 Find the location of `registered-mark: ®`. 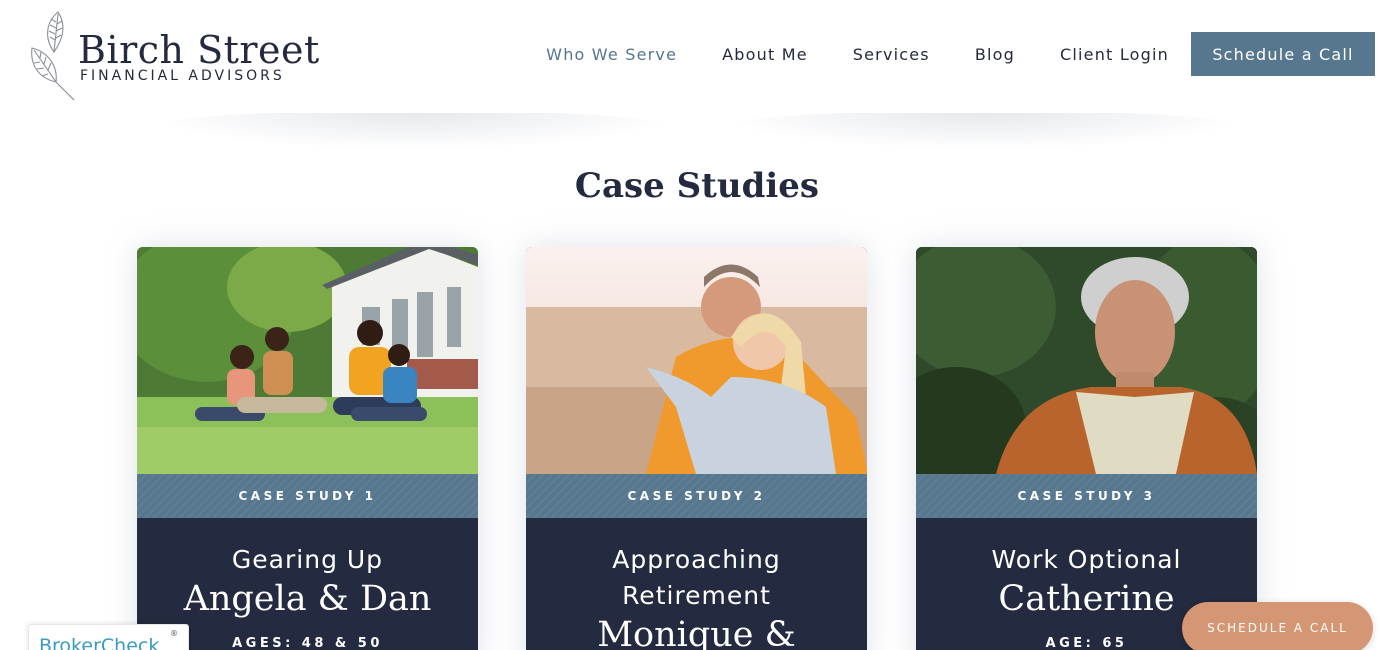

registered-mark: ® is located at coordinates (174, 633).